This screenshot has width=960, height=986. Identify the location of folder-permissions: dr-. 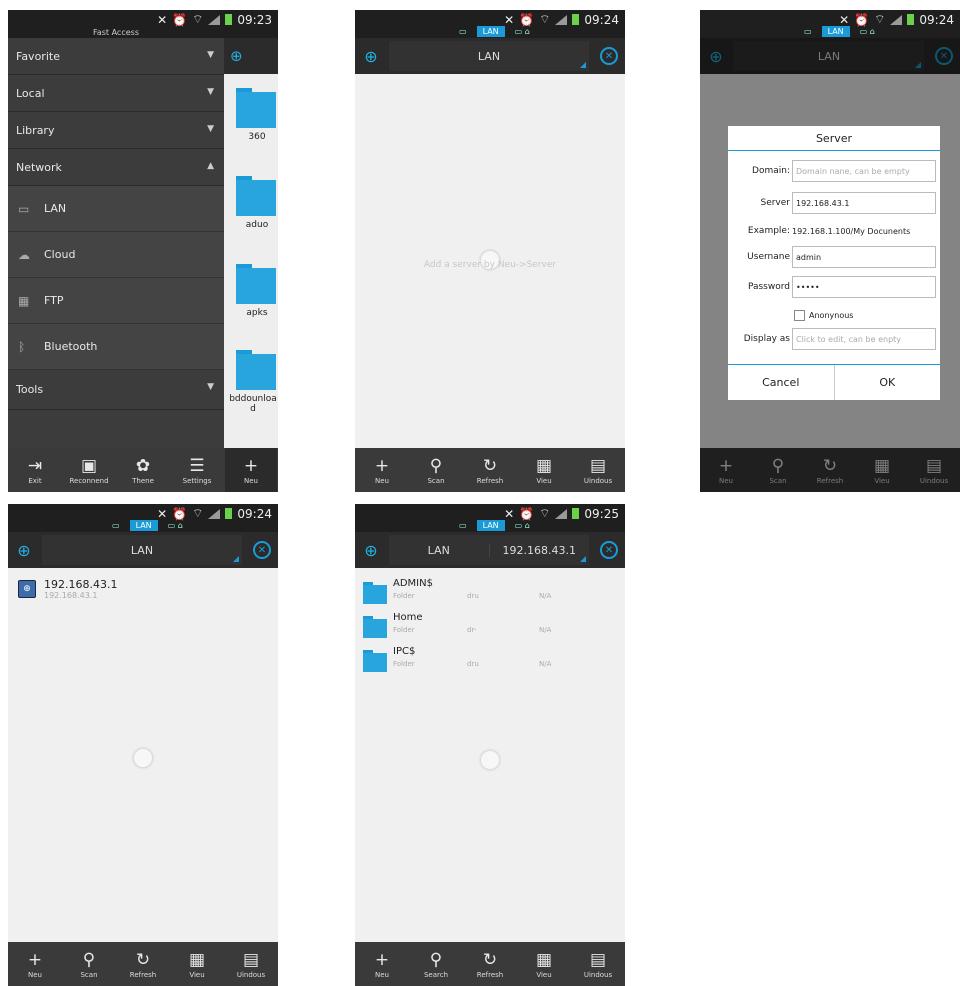
(472, 630).